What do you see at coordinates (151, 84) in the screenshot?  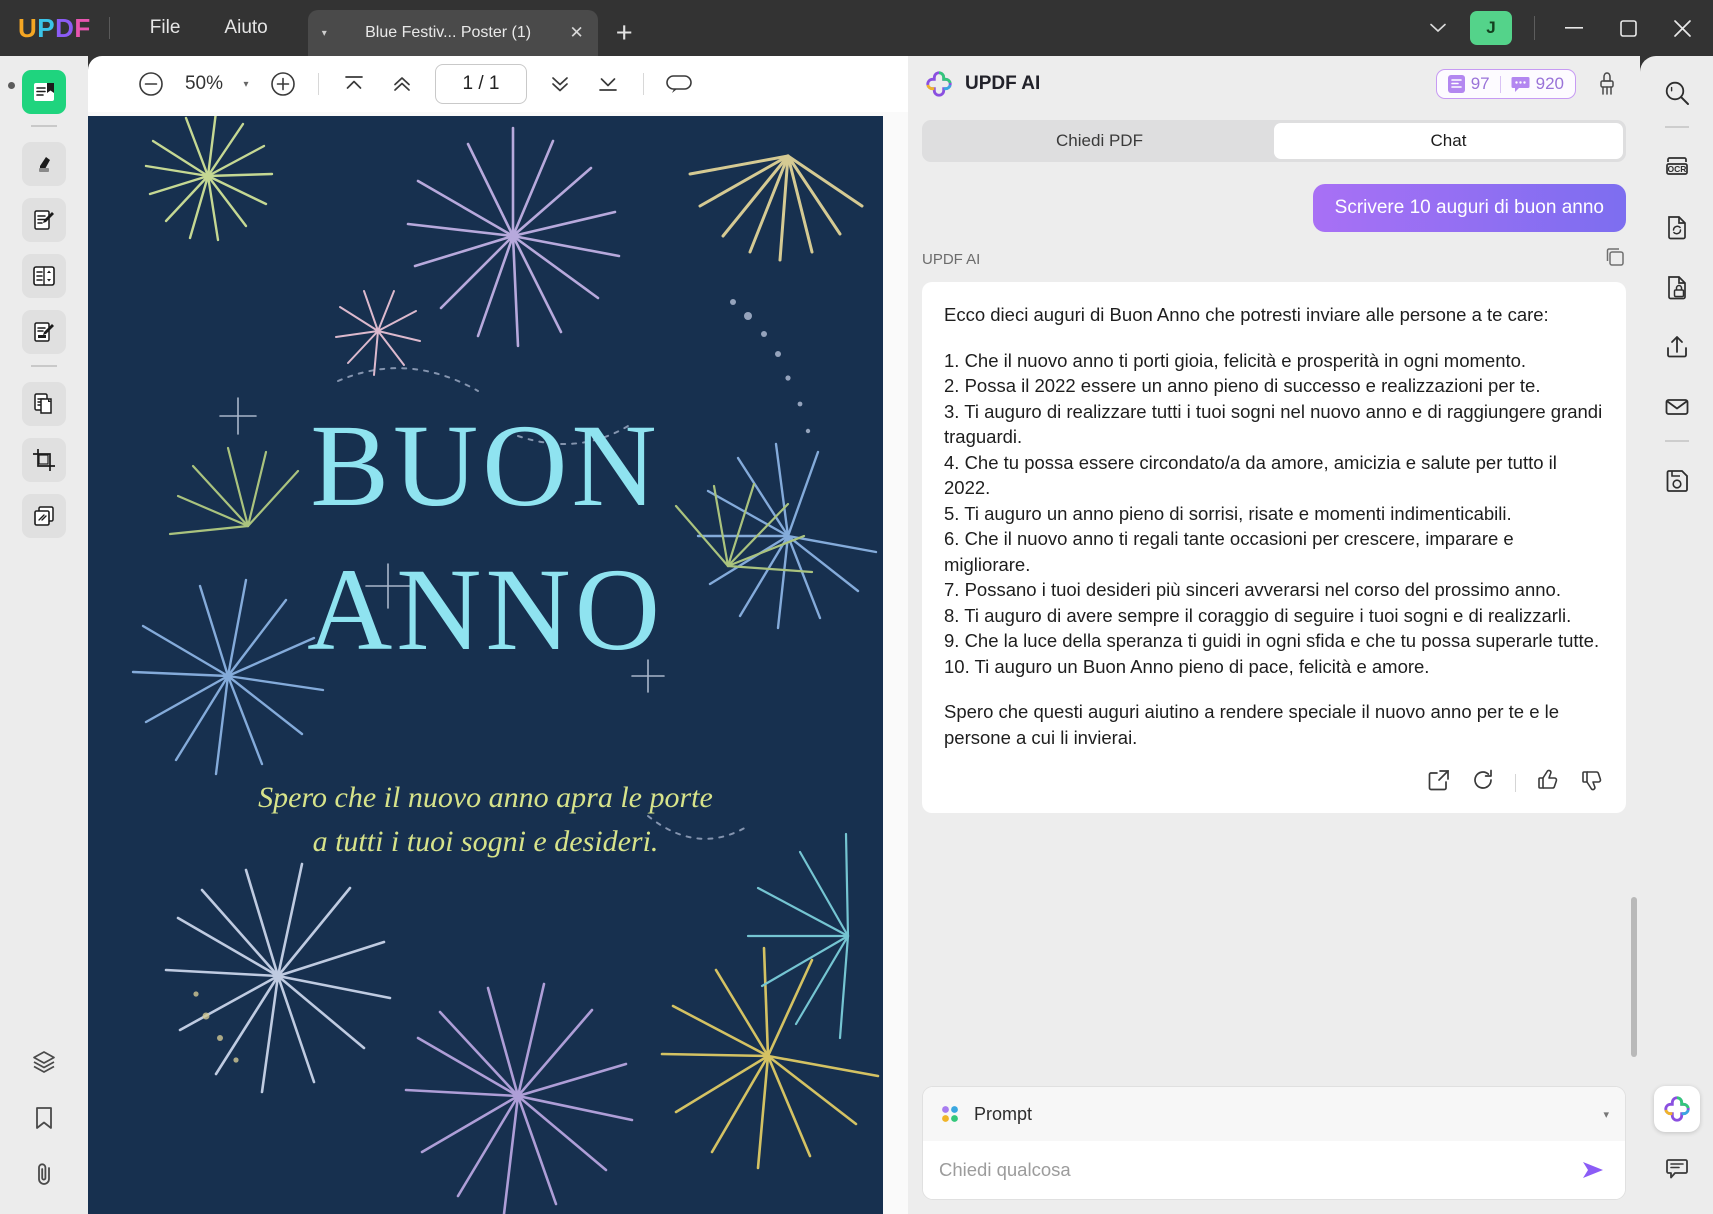 I see `zoom-out-button` at bounding box center [151, 84].